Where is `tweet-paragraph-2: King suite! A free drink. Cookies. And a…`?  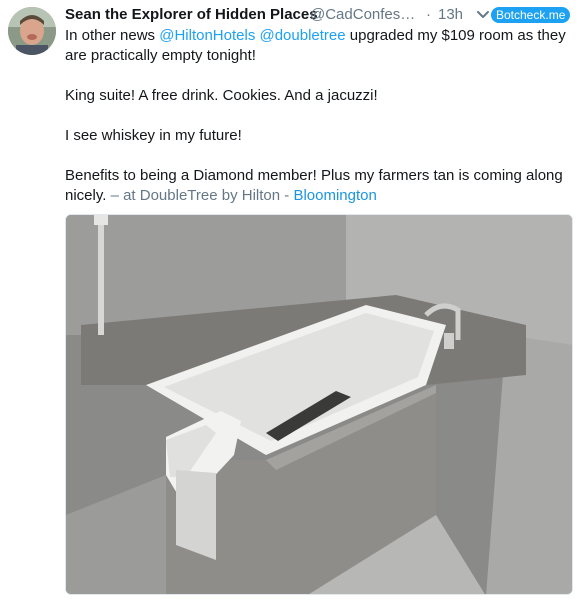
tweet-paragraph-2: King suite! A free drink. Cookies. And a… is located at coordinates (221, 95).